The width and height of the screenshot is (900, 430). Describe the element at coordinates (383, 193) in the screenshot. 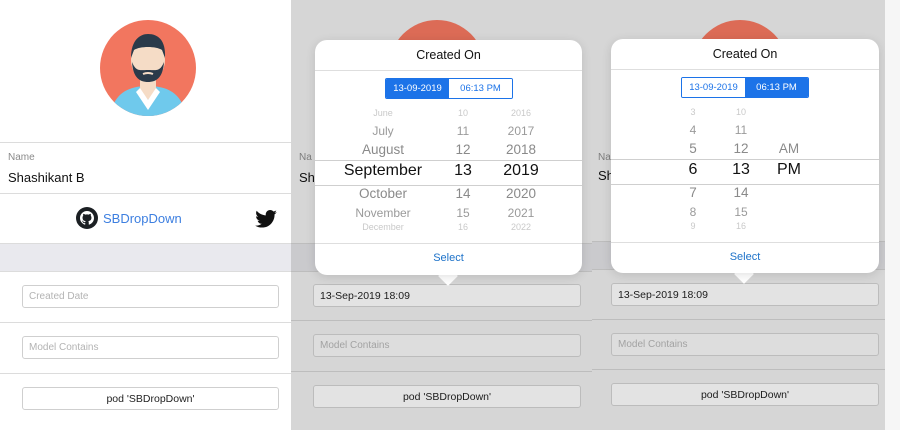

I see `picker-option: October` at that location.